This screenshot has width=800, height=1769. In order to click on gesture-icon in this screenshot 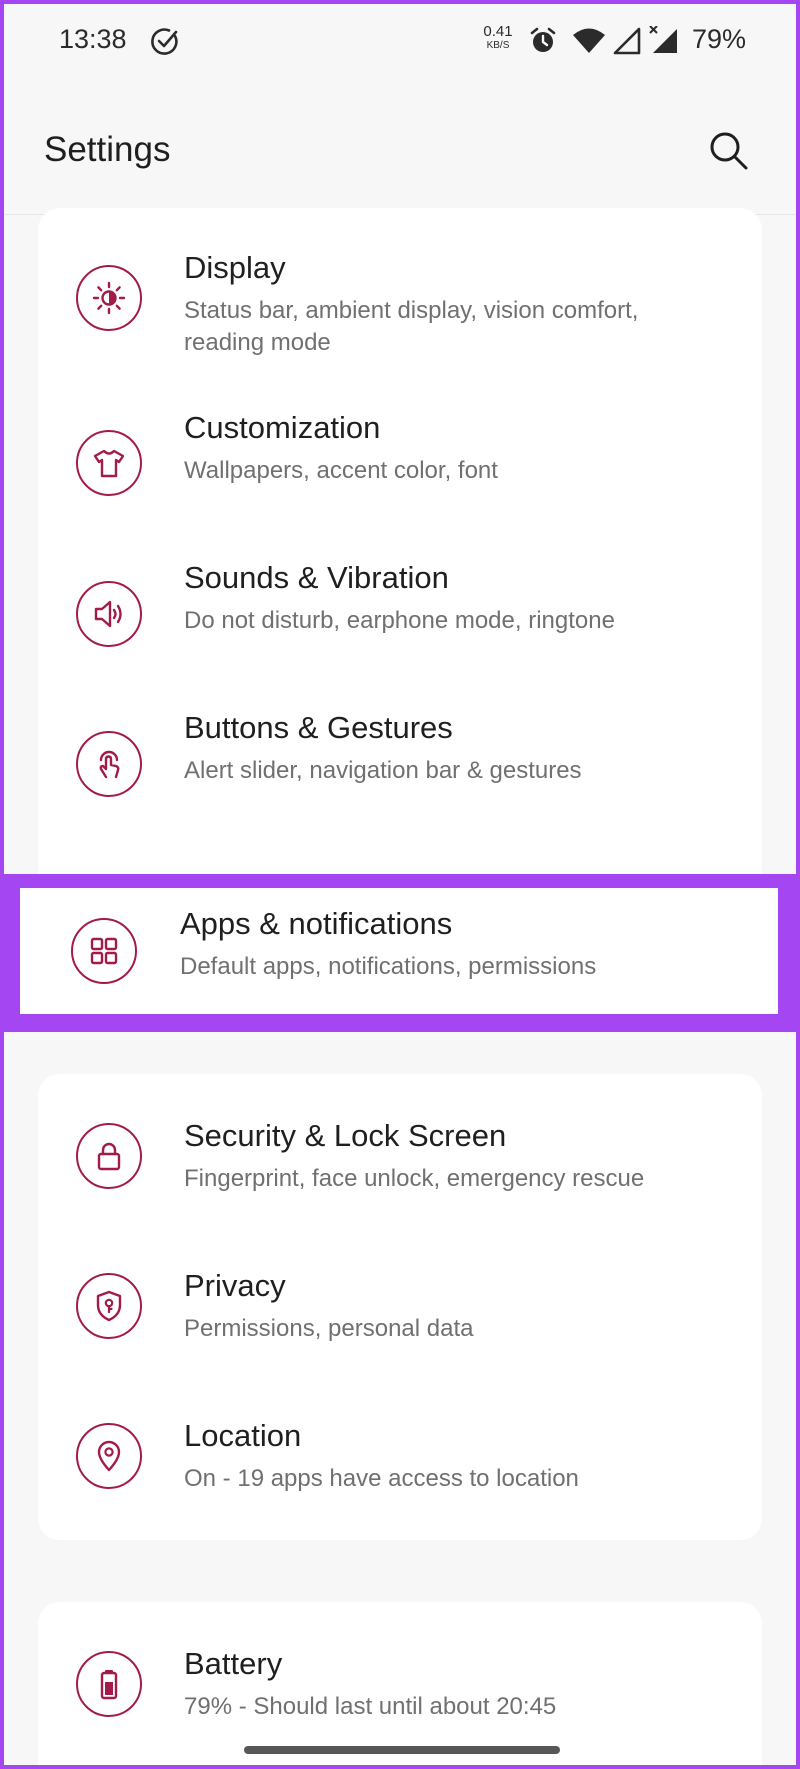, I will do `click(109, 764)`.